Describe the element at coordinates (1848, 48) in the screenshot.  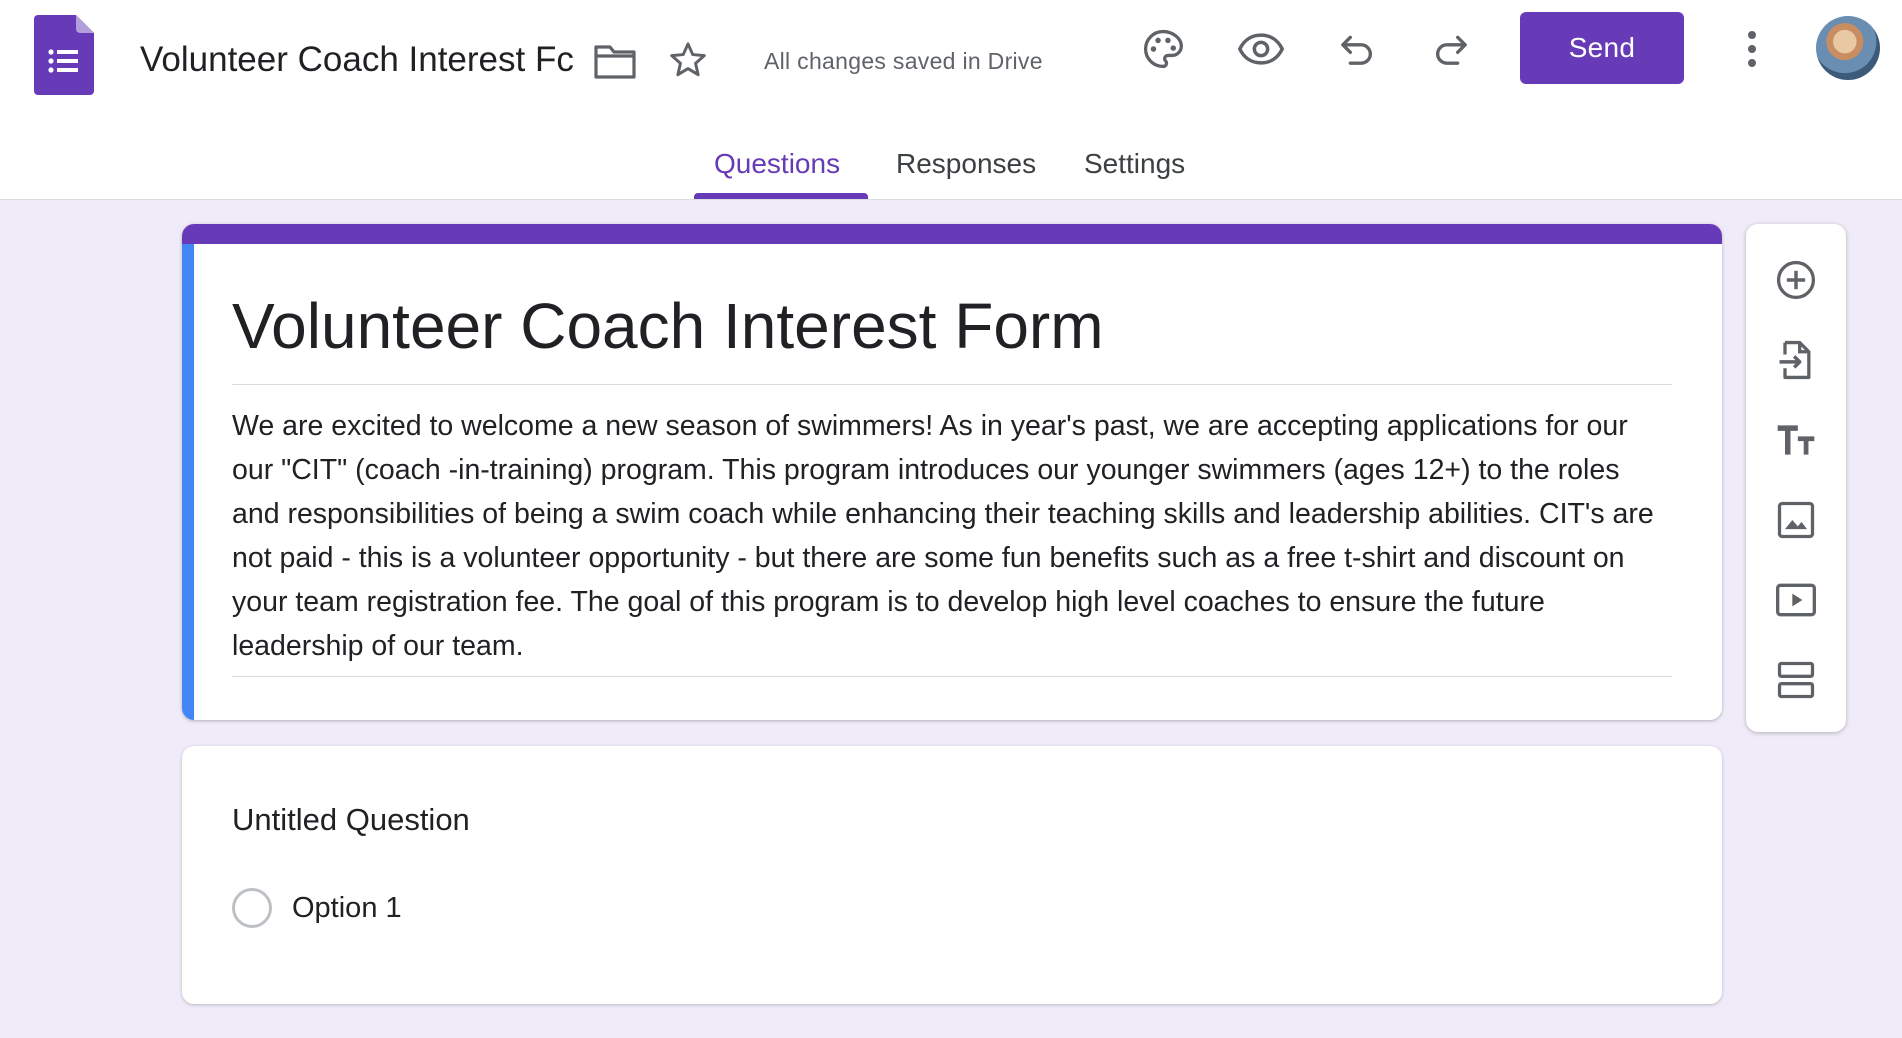
I see `avatar` at that location.